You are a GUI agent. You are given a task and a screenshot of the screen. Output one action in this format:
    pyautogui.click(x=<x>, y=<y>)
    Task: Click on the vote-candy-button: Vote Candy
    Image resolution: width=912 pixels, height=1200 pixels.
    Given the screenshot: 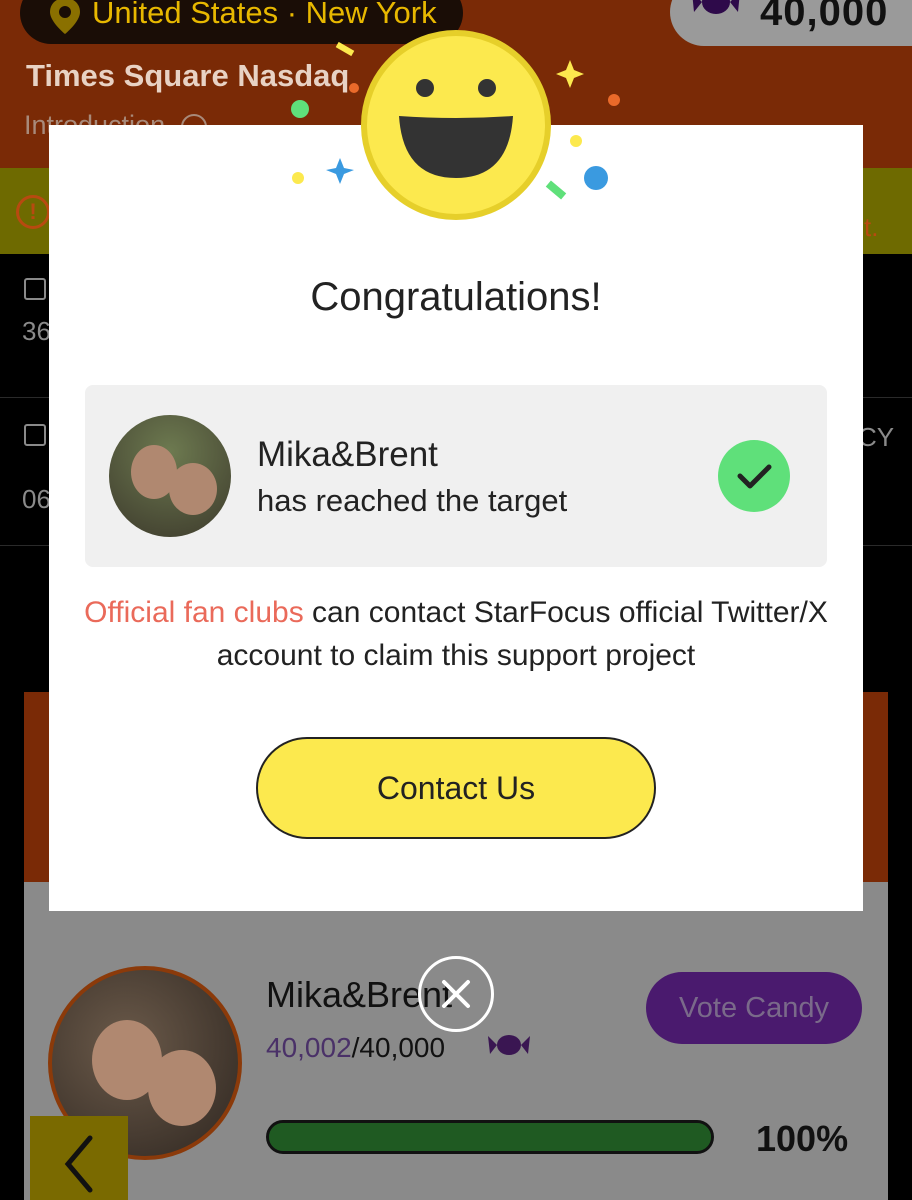 What is the action you would take?
    pyautogui.click(x=754, y=1008)
    